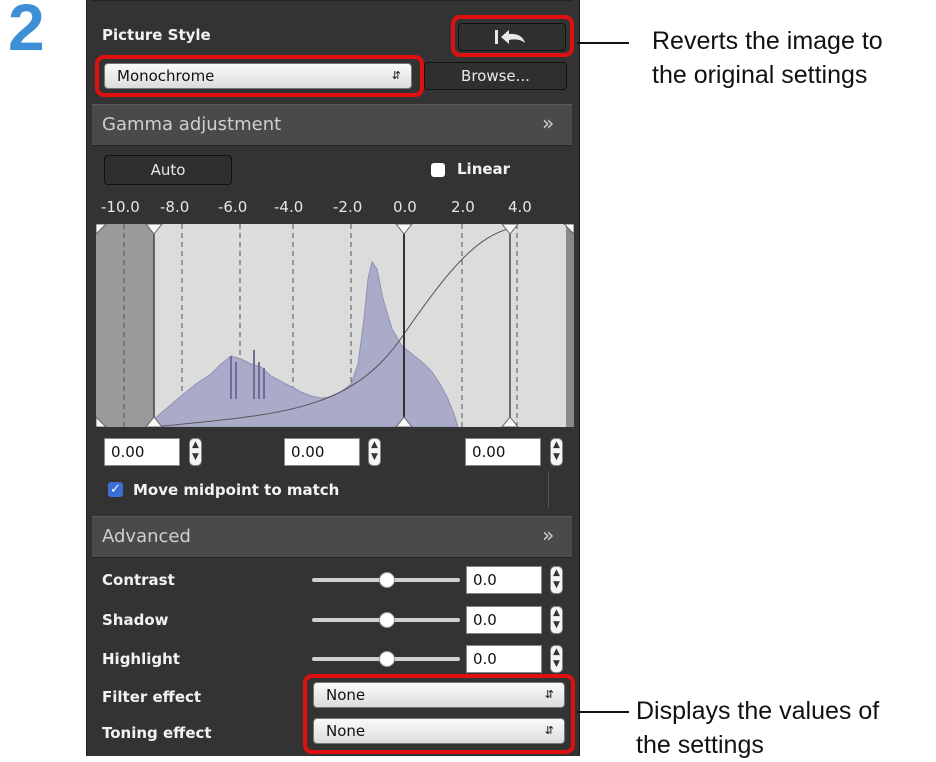  Describe the element at coordinates (503, 452) in the screenshot. I see `white-point-field: 0.00` at that location.